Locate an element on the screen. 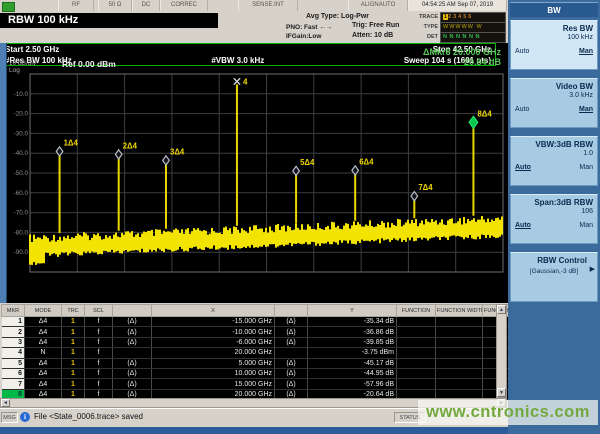  marker-row: 1 Δ4 1 f (Δ) -15.000 GHz (Δ) -35.34 dB is located at coordinates (264, 322).